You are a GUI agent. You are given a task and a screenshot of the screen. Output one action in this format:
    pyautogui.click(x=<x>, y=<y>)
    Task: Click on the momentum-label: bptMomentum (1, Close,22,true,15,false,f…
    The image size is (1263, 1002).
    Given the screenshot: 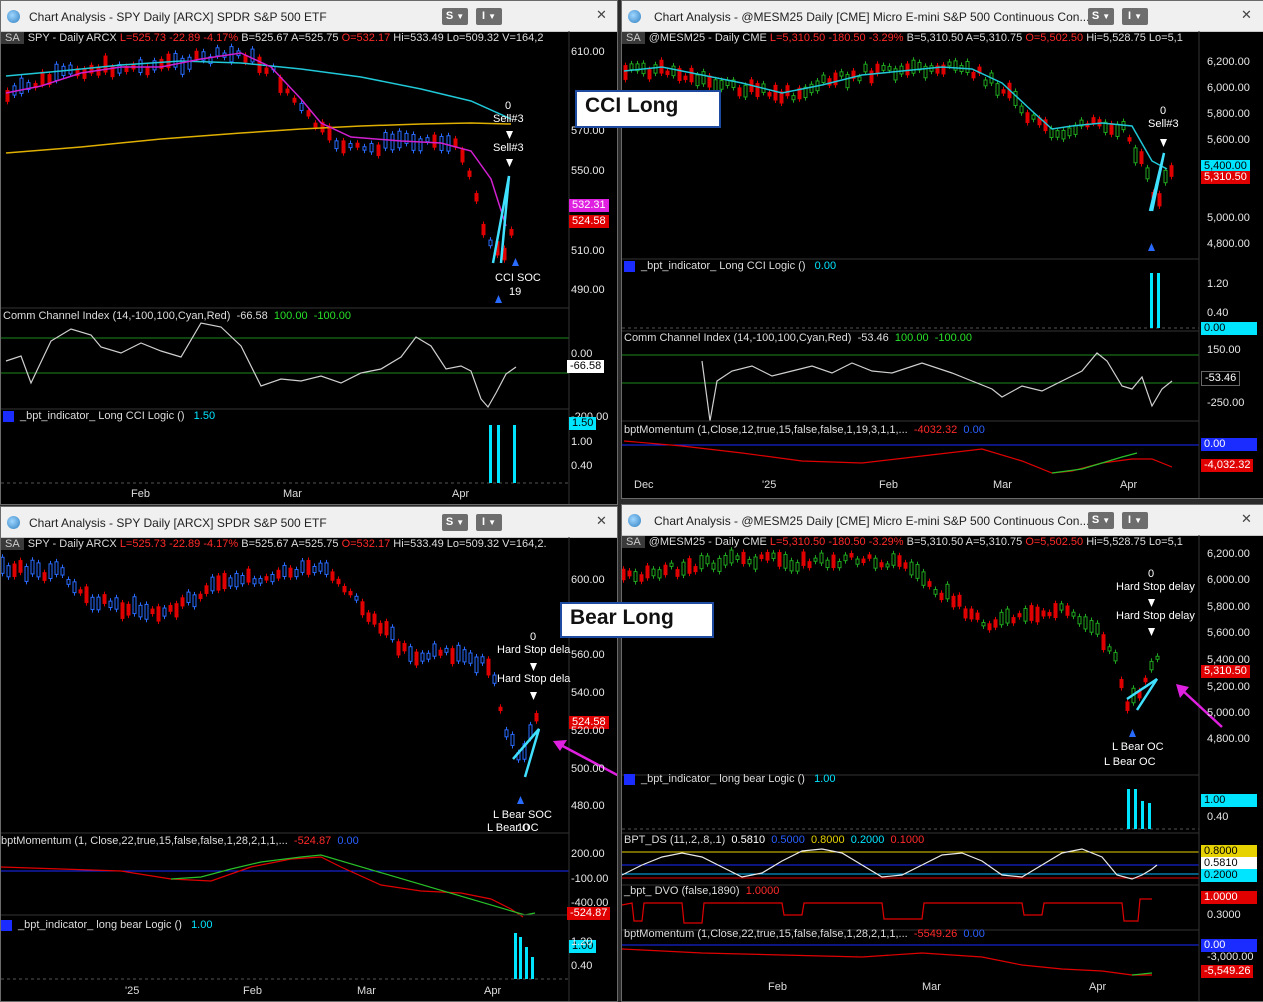 What is the action you would take?
    pyautogui.click(x=180, y=841)
    